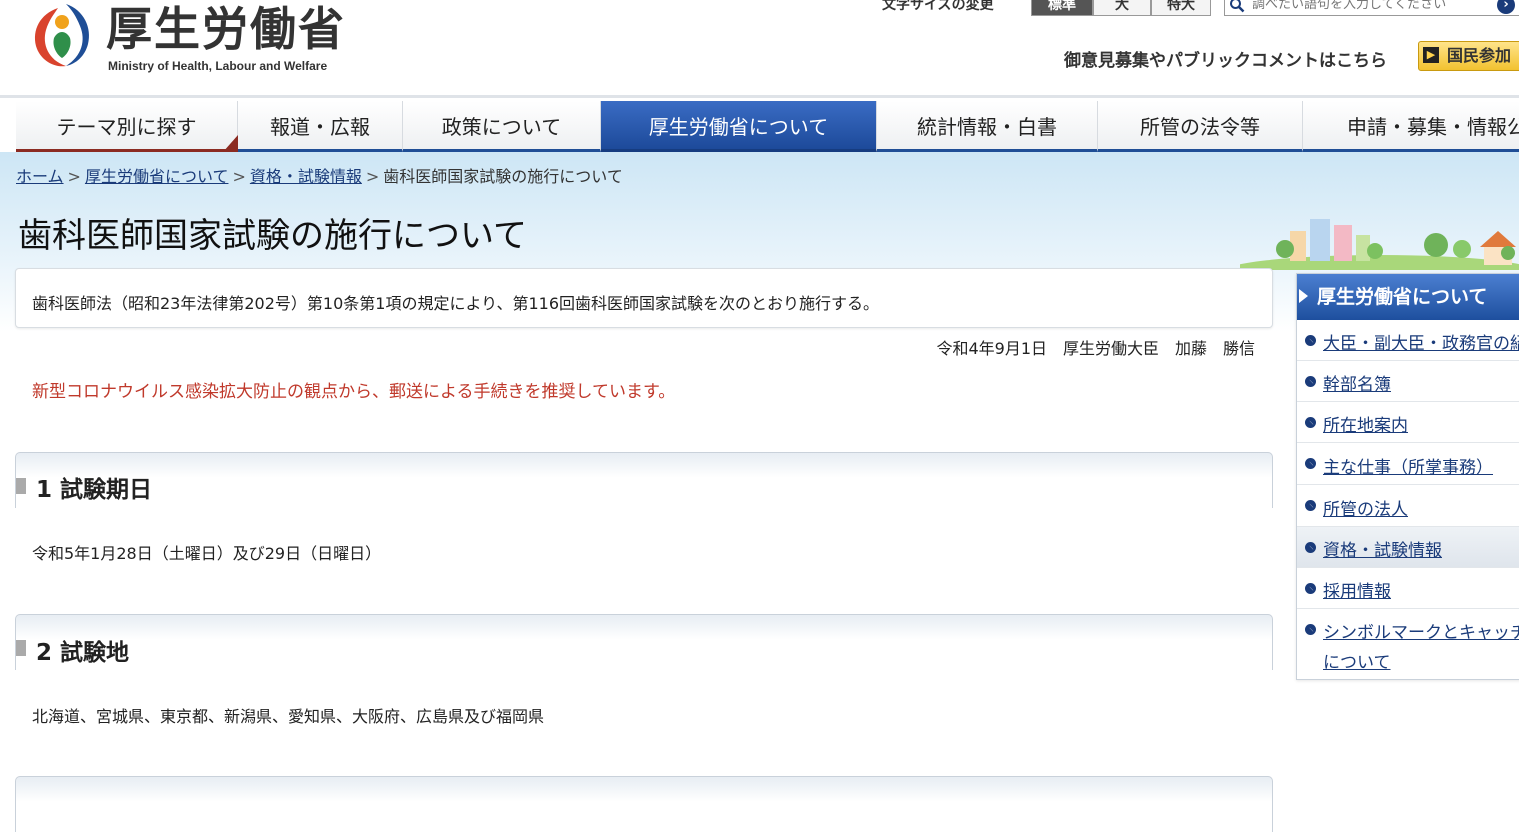  Describe the element at coordinates (62, 35) in the screenshot. I see `ministry-logo-icon` at that location.